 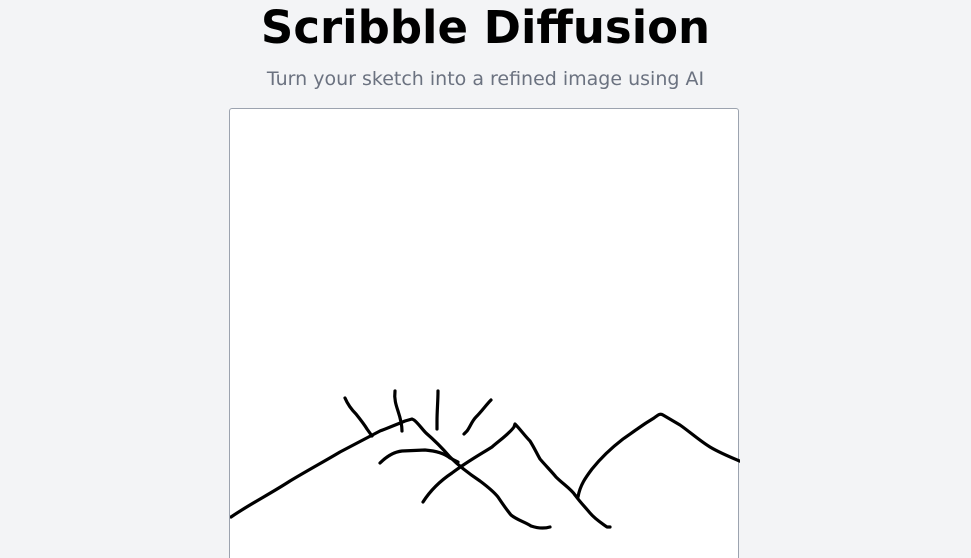 What do you see at coordinates (391, 473) in the screenshot?
I see `left-mountain-stroke` at bounding box center [391, 473].